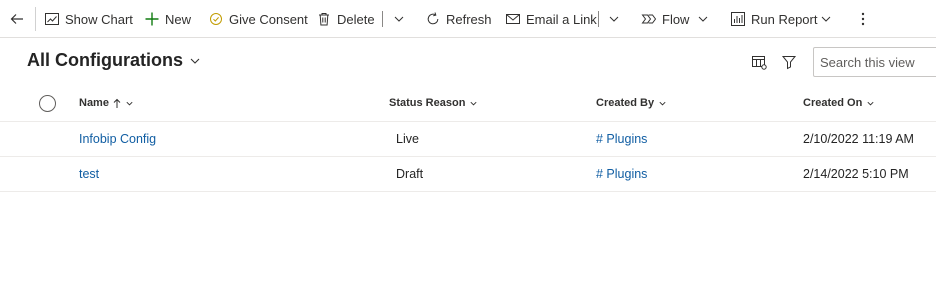 Image resolution: width=936 pixels, height=297 pixels. I want to click on column-header-label: Name, so click(94, 103).